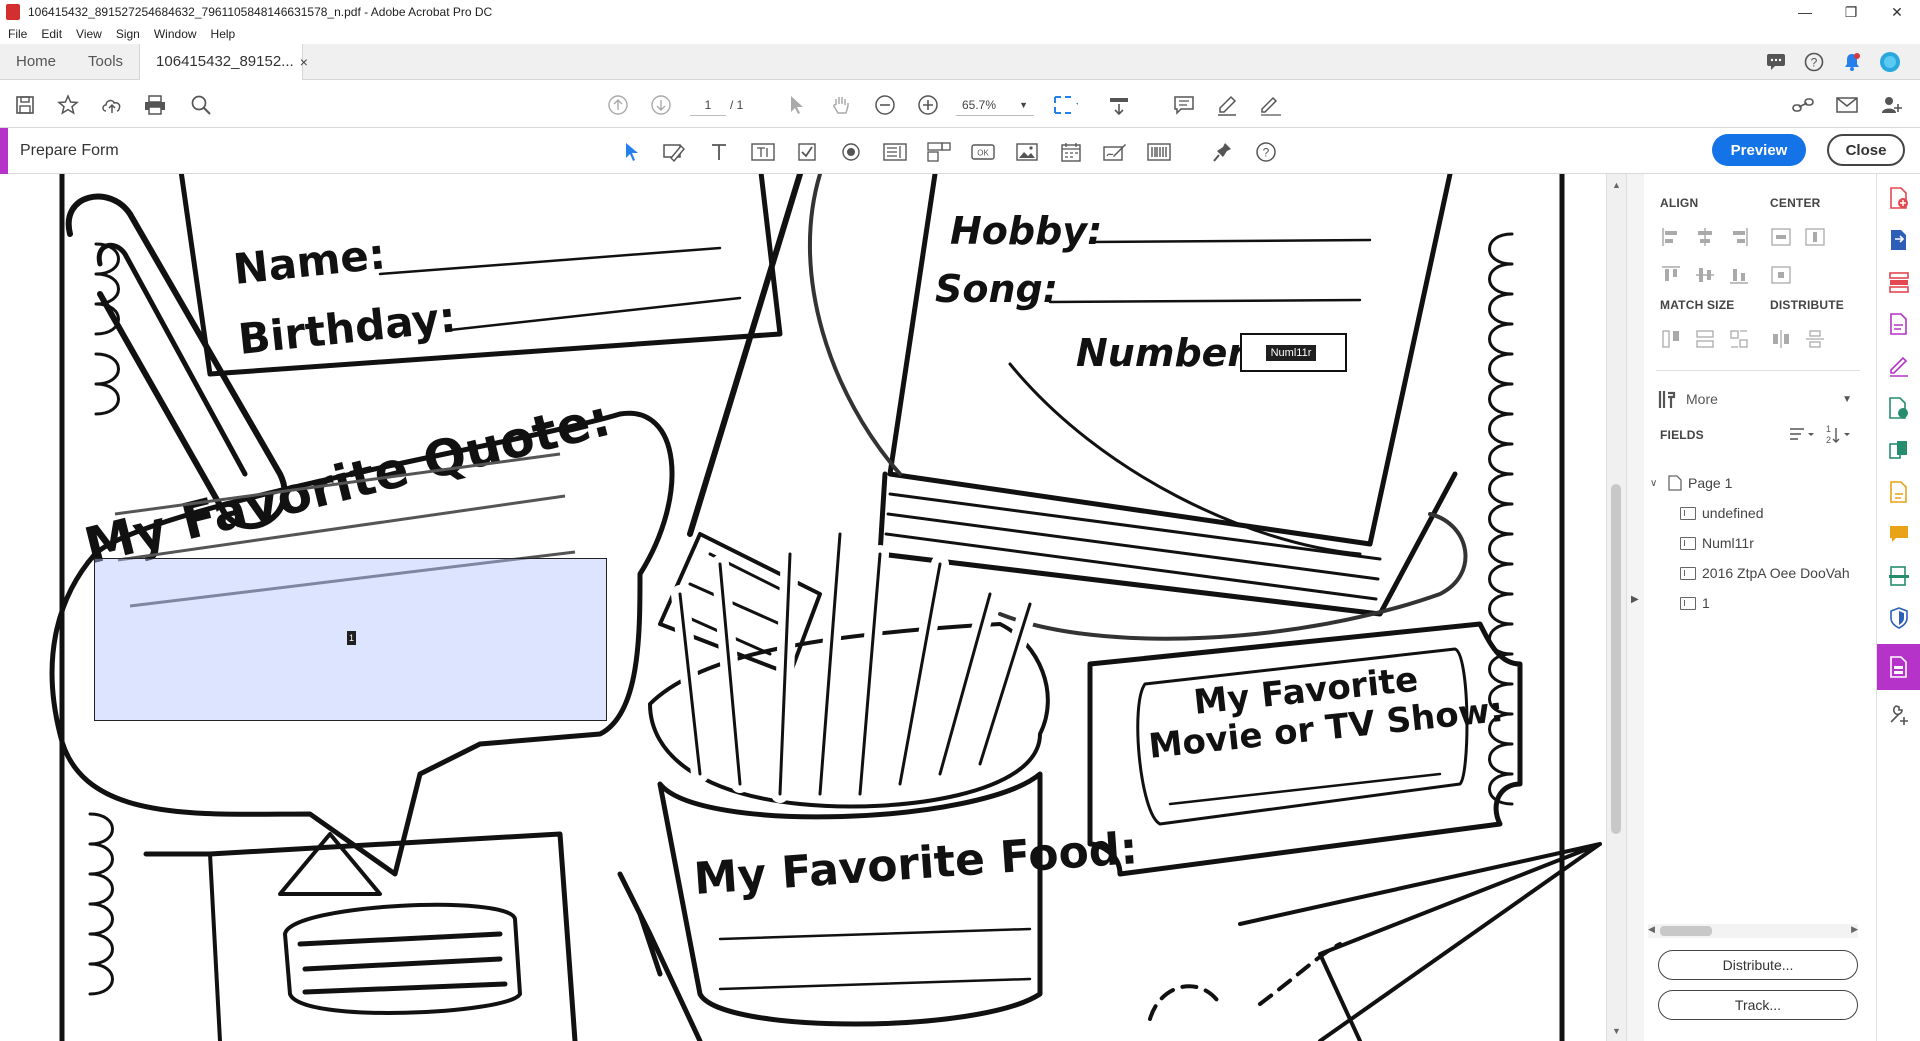  What do you see at coordinates (51, 34) in the screenshot?
I see `menu-edit: Edit` at bounding box center [51, 34].